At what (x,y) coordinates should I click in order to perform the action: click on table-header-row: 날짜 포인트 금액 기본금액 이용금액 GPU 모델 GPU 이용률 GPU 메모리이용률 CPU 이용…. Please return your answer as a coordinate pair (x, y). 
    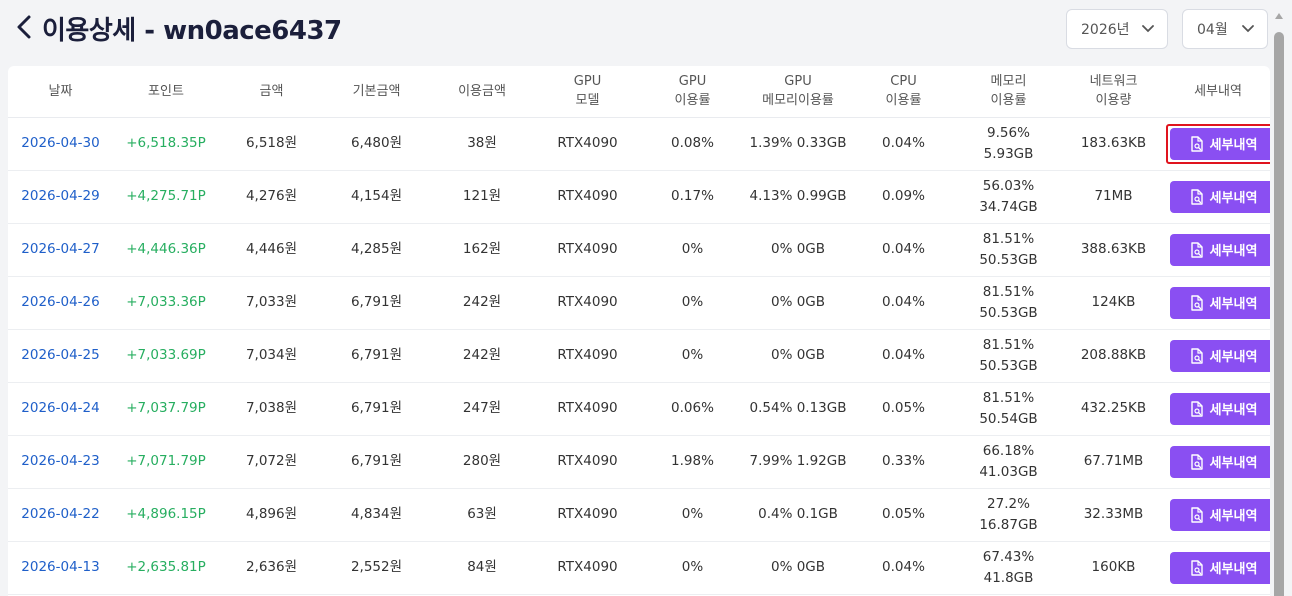
    Looking at the image, I should click on (639, 92).